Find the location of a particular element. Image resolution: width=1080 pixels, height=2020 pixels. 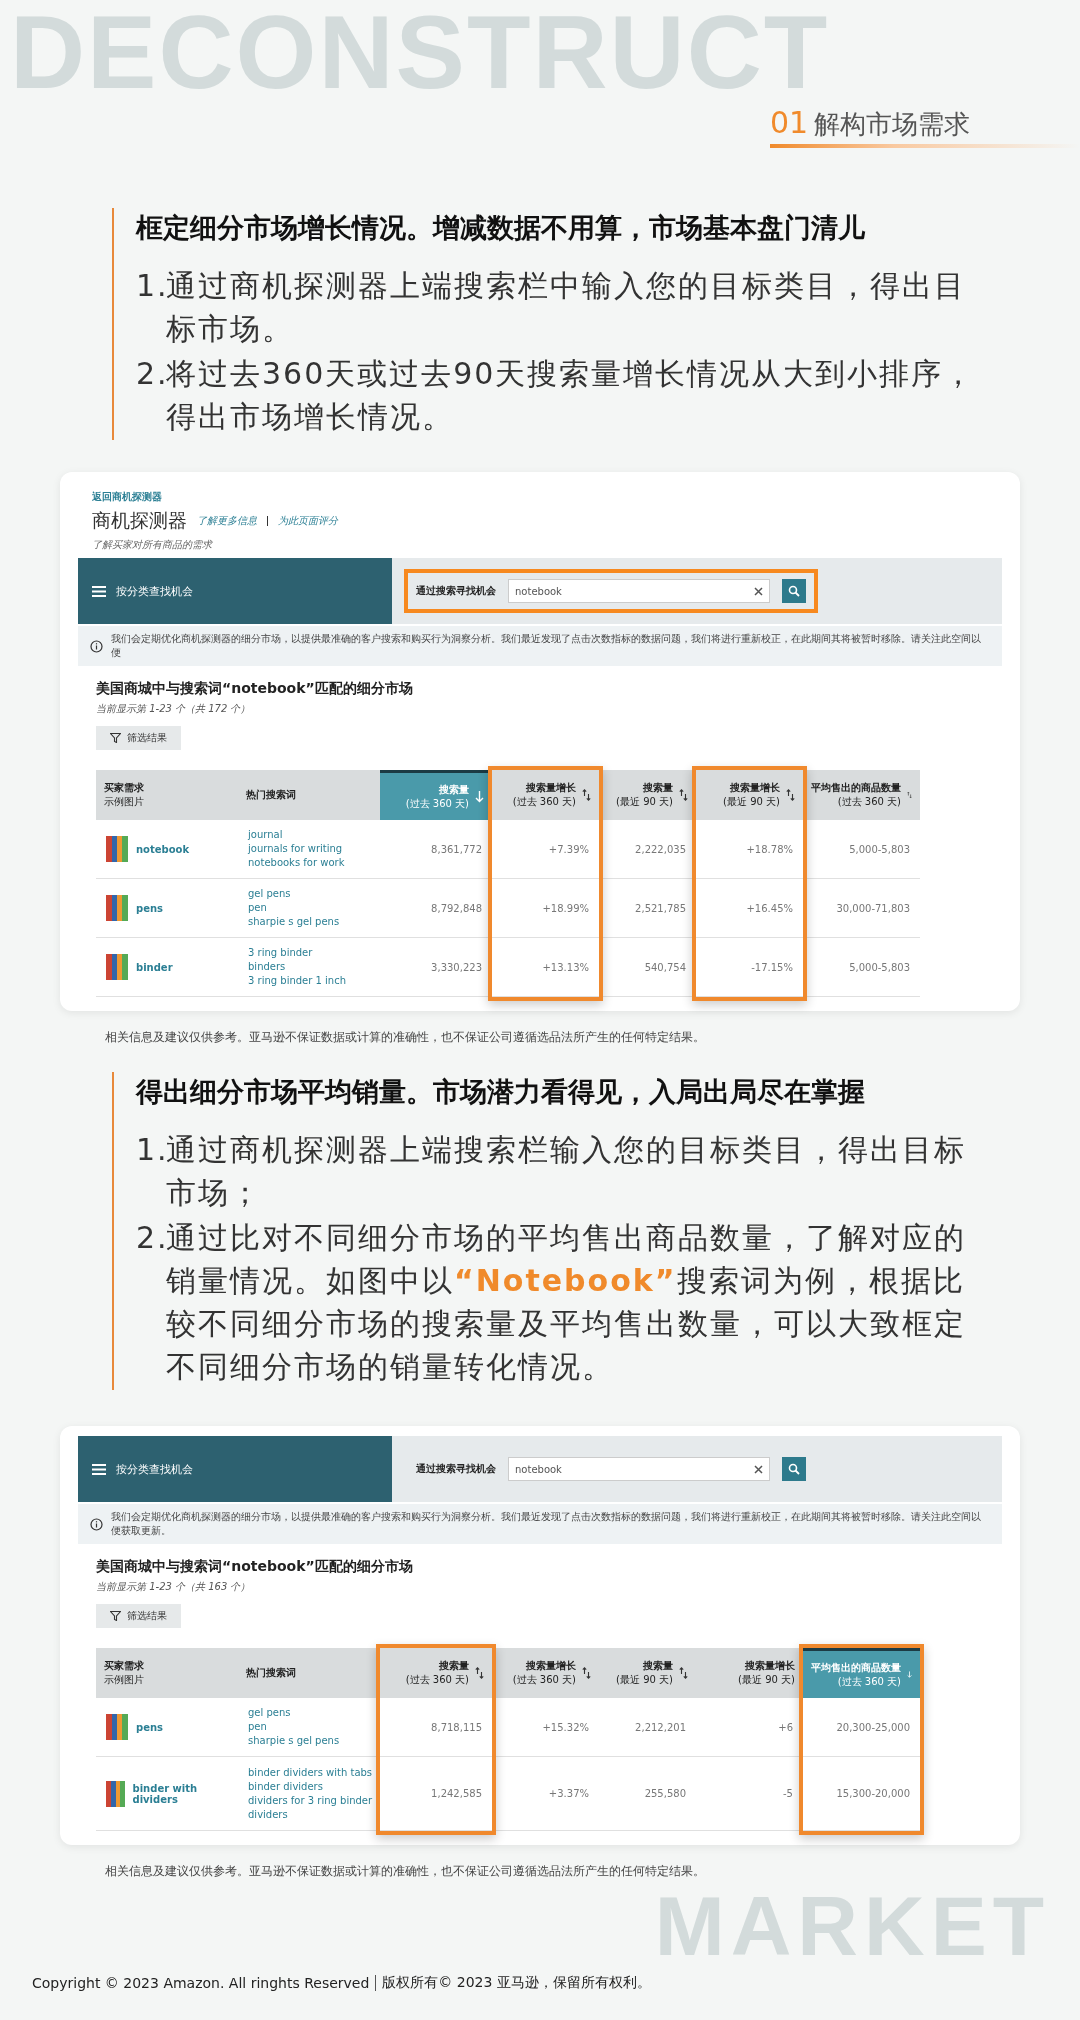

search-term-link: binder dividers is located at coordinates (285, 1786).